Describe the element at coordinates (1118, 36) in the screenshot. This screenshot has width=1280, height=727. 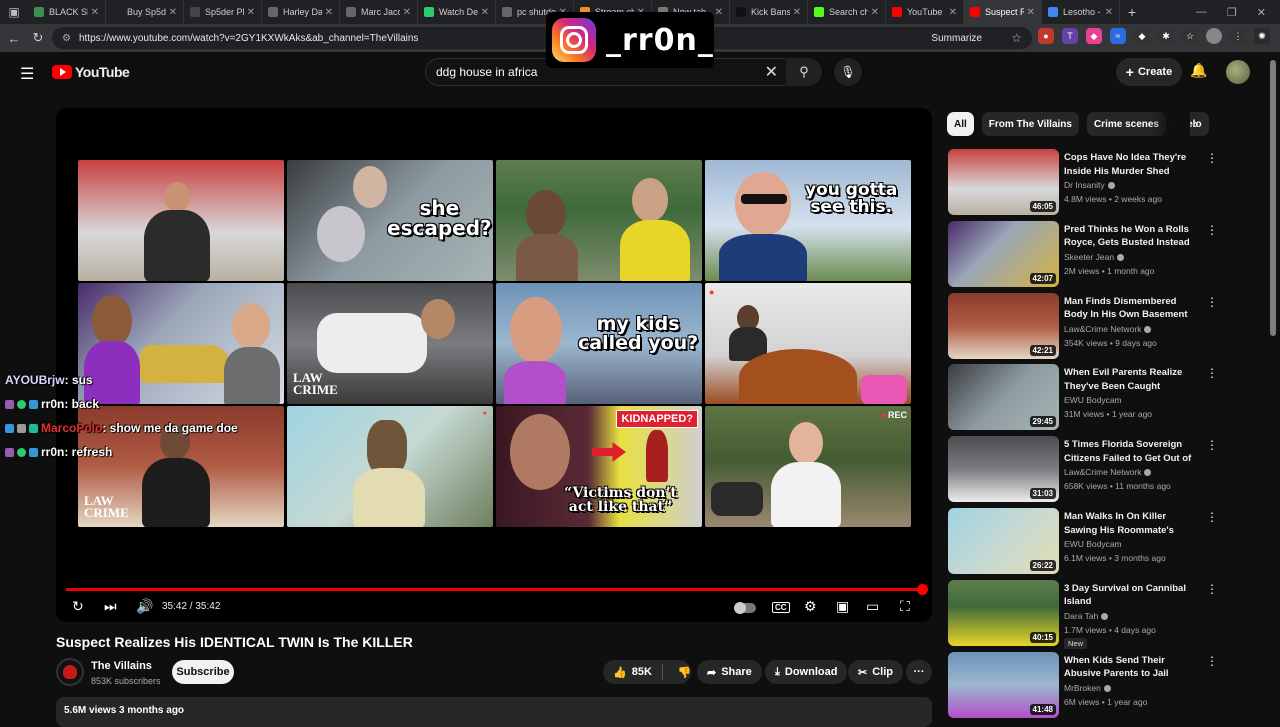
I see `extension-icon: ≈` at that location.